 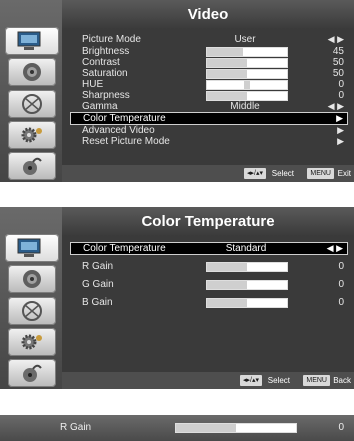 What do you see at coordinates (209, 106) in the screenshot?
I see `menu-item-gamma: Gamma Middle ◀ ▶` at bounding box center [209, 106].